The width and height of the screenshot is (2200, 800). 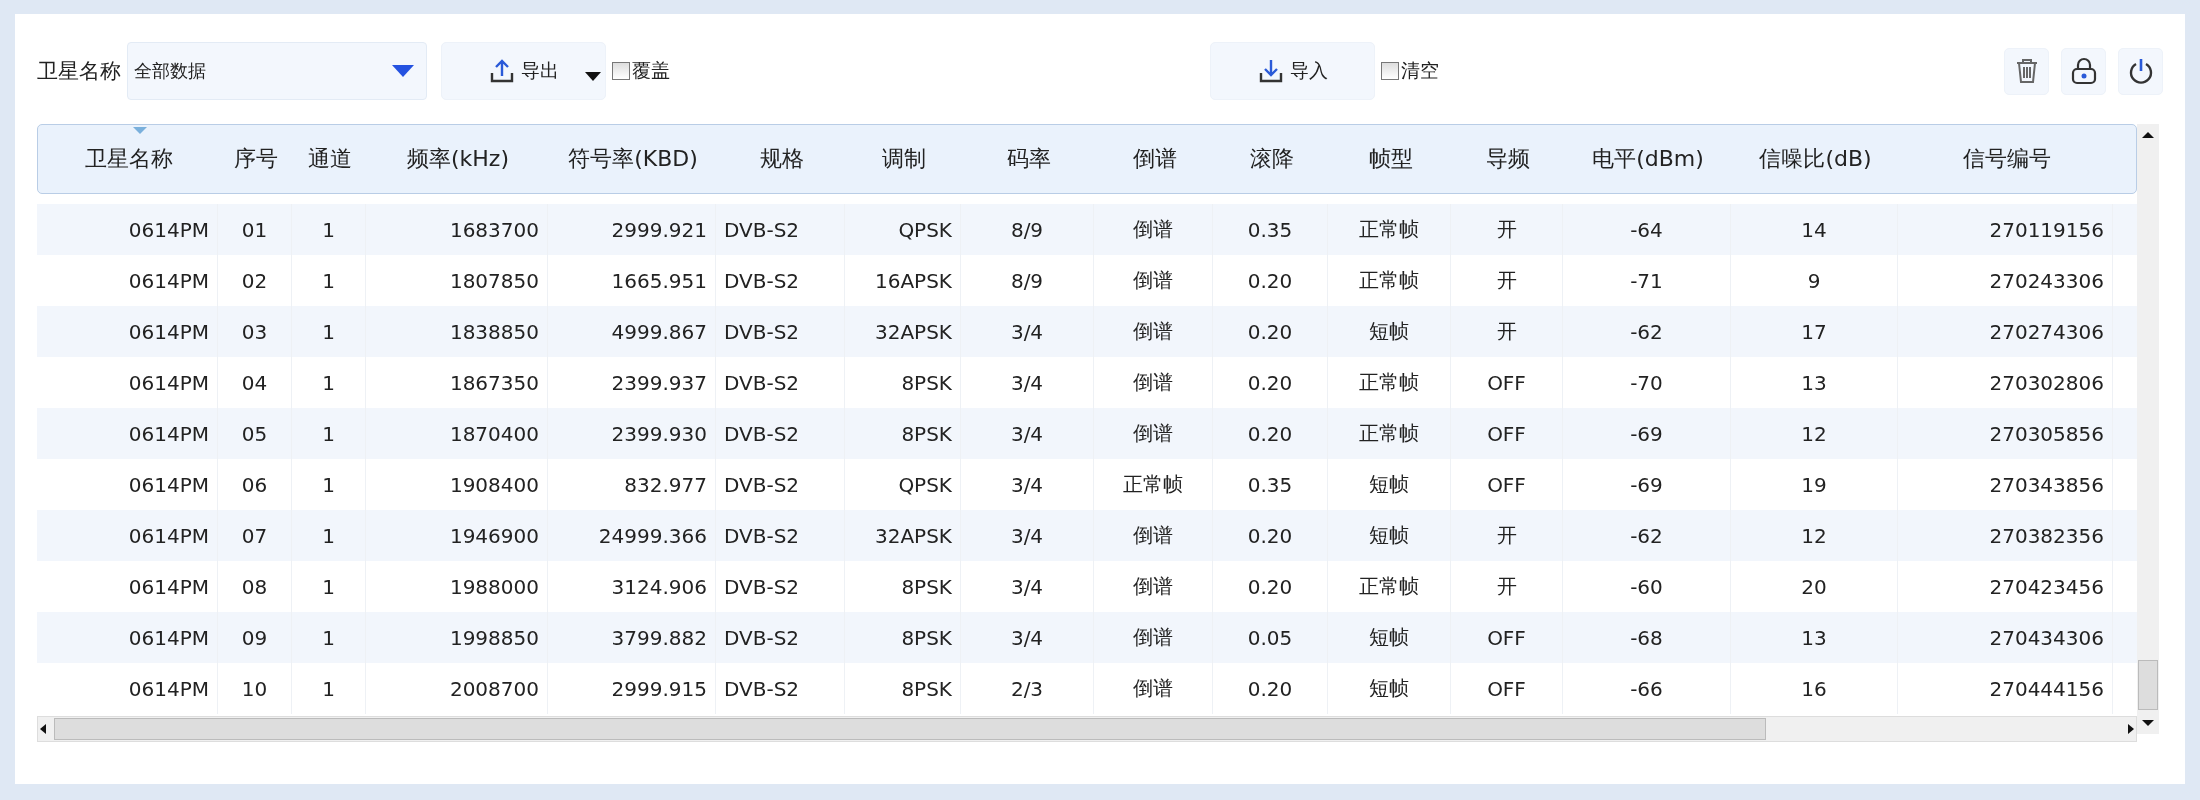 What do you see at coordinates (2006, 159) in the screenshot?
I see `column-header: 信号编号` at bounding box center [2006, 159].